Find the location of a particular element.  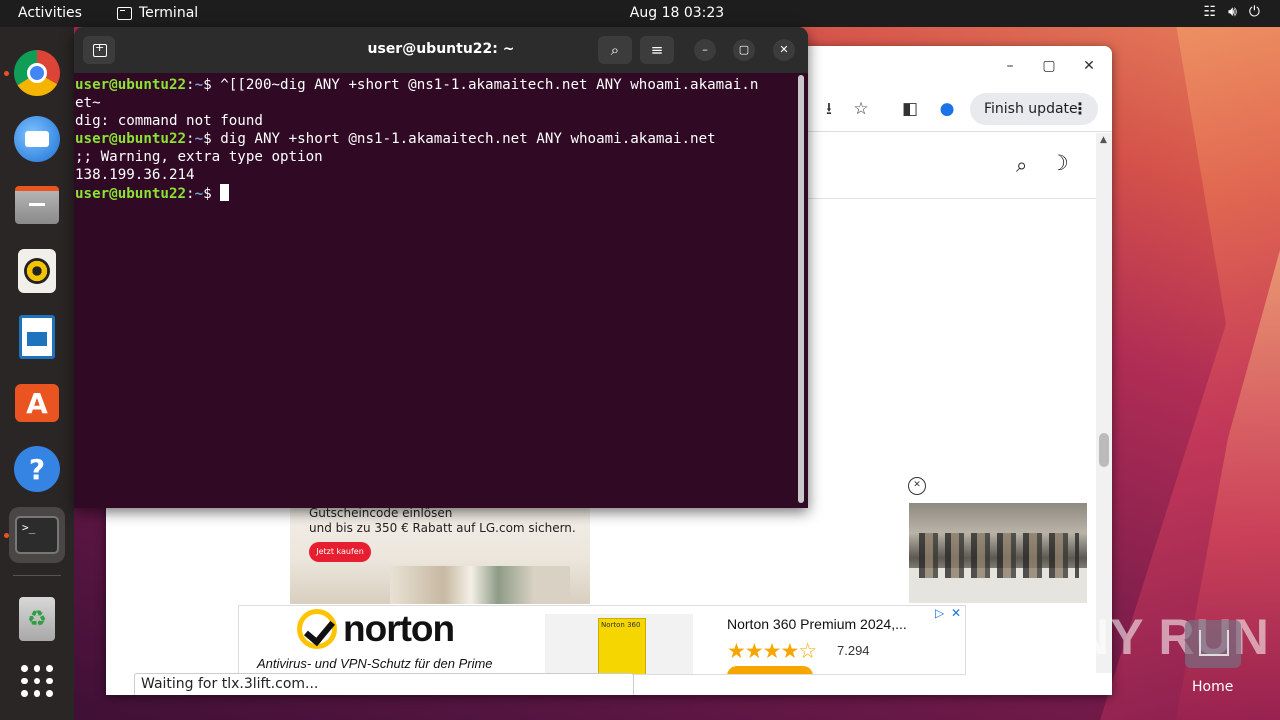

finish-update-button: Finish update ⋮ is located at coordinates (1034, 109).